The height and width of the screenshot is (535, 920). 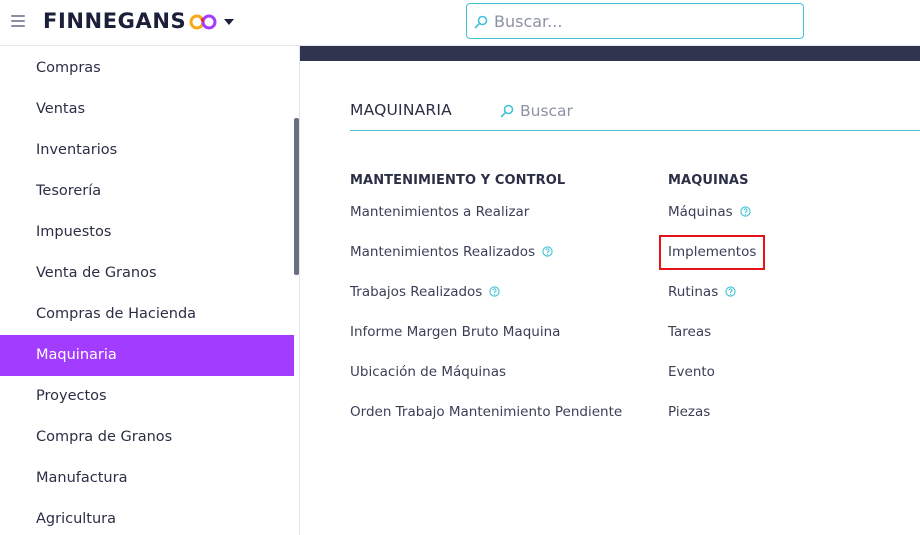 I want to click on search-underline, so click(x=635, y=130).